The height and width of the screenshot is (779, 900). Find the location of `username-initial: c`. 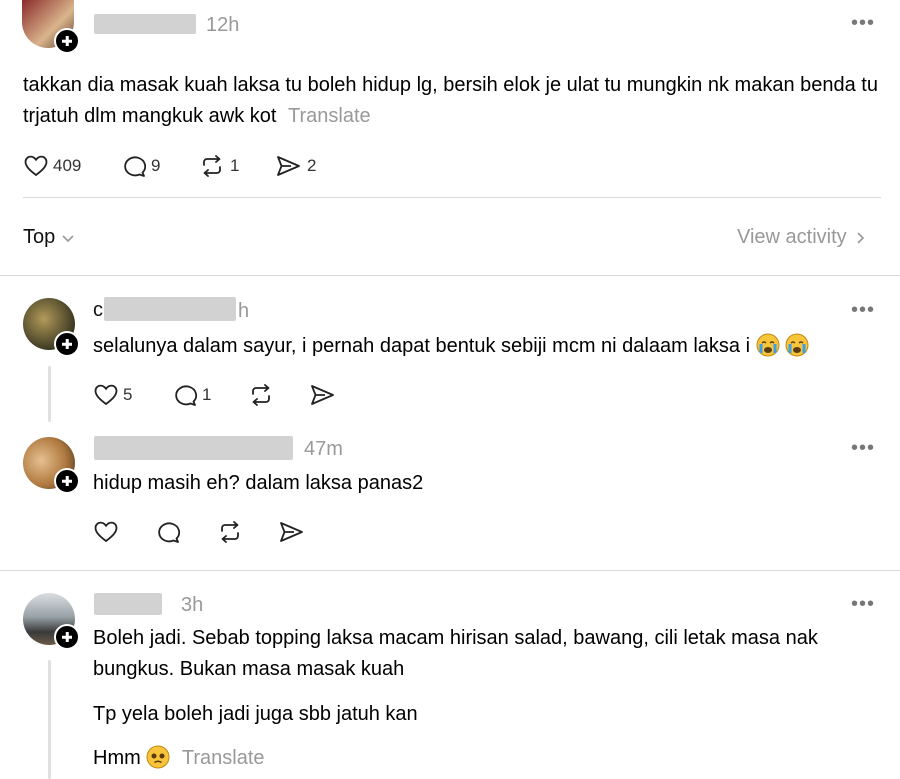

username-initial: c is located at coordinates (98, 310).